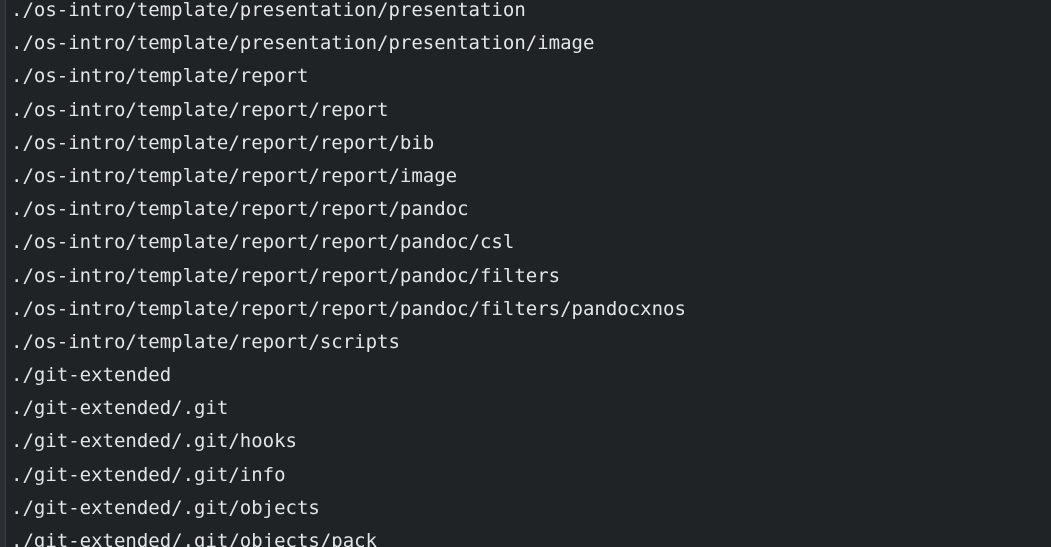  What do you see at coordinates (148, 474) in the screenshot?
I see `output-line: ./git-extended/.git/info` at bounding box center [148, 474].